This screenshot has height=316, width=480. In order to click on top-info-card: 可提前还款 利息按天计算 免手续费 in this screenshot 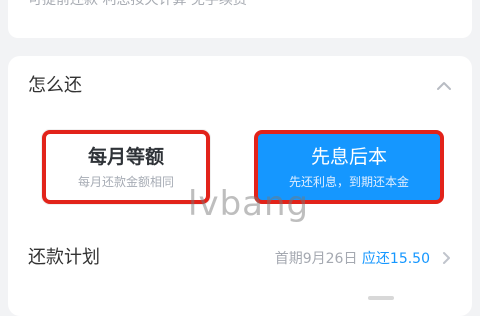, I will do `click(240, 19)`.